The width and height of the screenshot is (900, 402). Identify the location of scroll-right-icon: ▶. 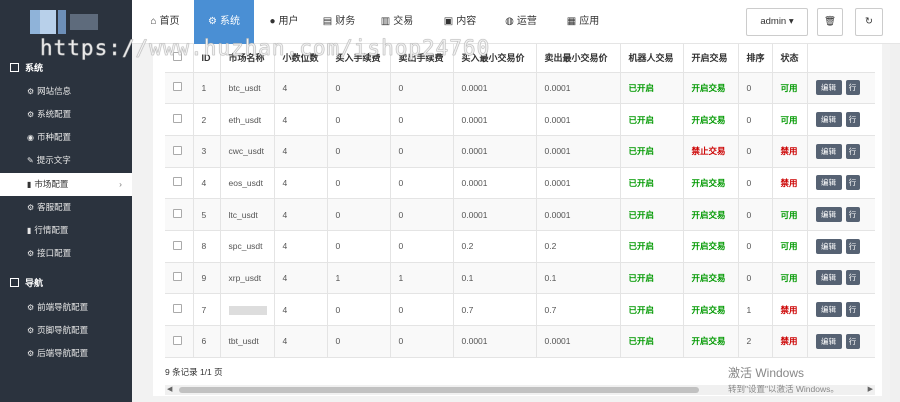
(870, 389).